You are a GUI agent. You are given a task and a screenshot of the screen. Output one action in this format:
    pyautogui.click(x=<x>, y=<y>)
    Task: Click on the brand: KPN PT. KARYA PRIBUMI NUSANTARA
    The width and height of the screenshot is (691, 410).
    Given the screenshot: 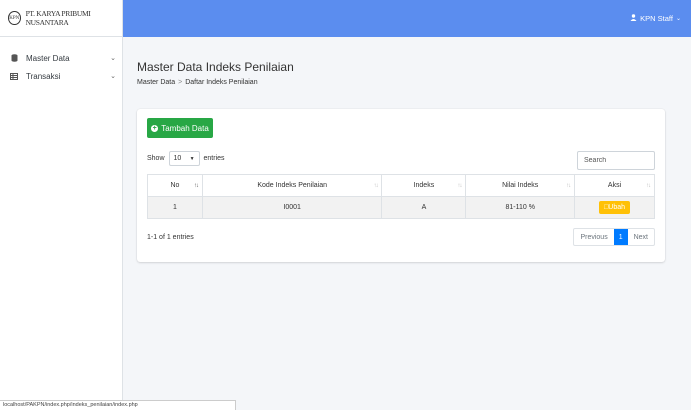 What is the action you would take?
    pyautogui.click(x=61, y=18)
    